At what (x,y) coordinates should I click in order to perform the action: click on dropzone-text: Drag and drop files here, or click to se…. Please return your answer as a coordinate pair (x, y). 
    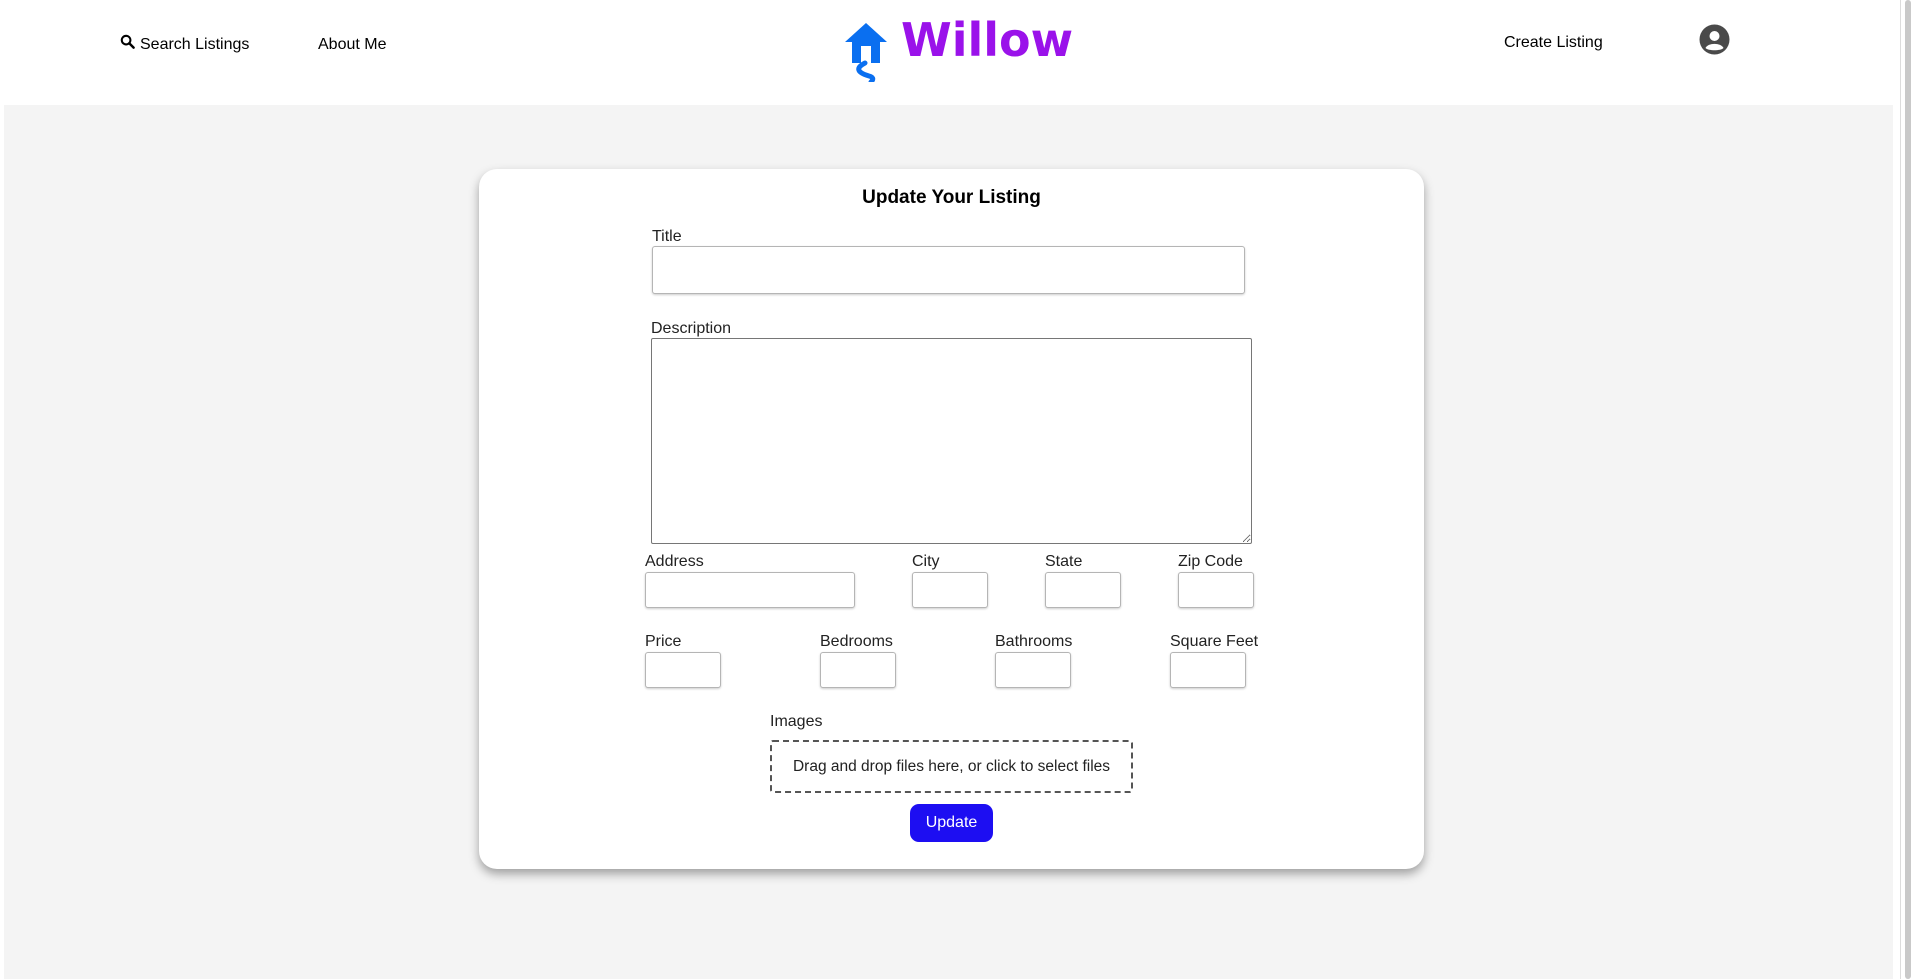
    Looking at the image, I should click on (951, 766).